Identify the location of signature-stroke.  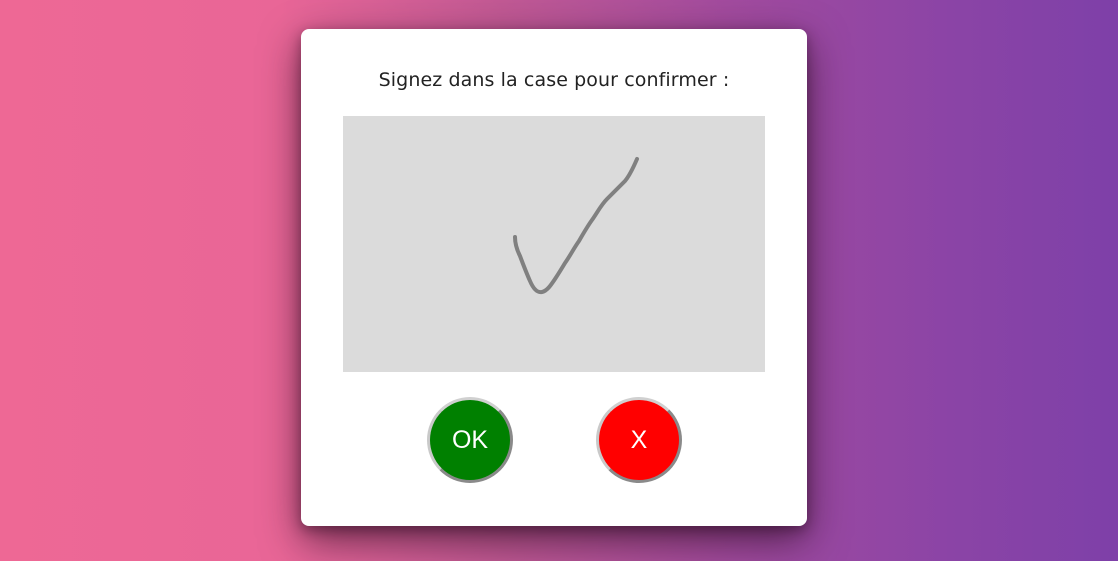
(576, 226).